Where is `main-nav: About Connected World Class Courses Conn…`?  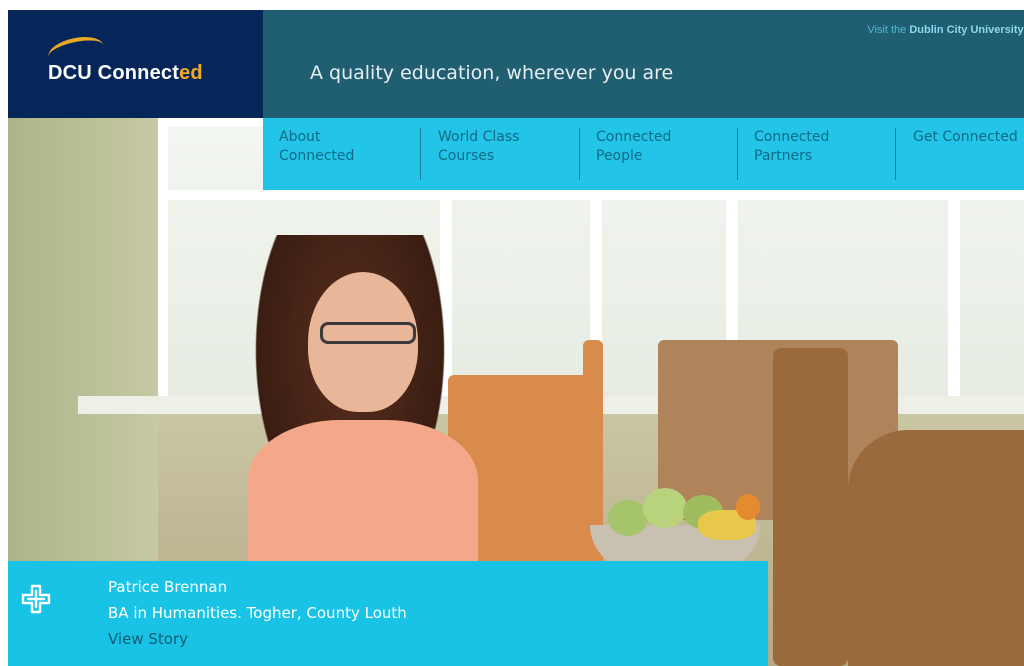
main-nav: About Connected World Class Courses Conn… is located at coordinates (643, 154).